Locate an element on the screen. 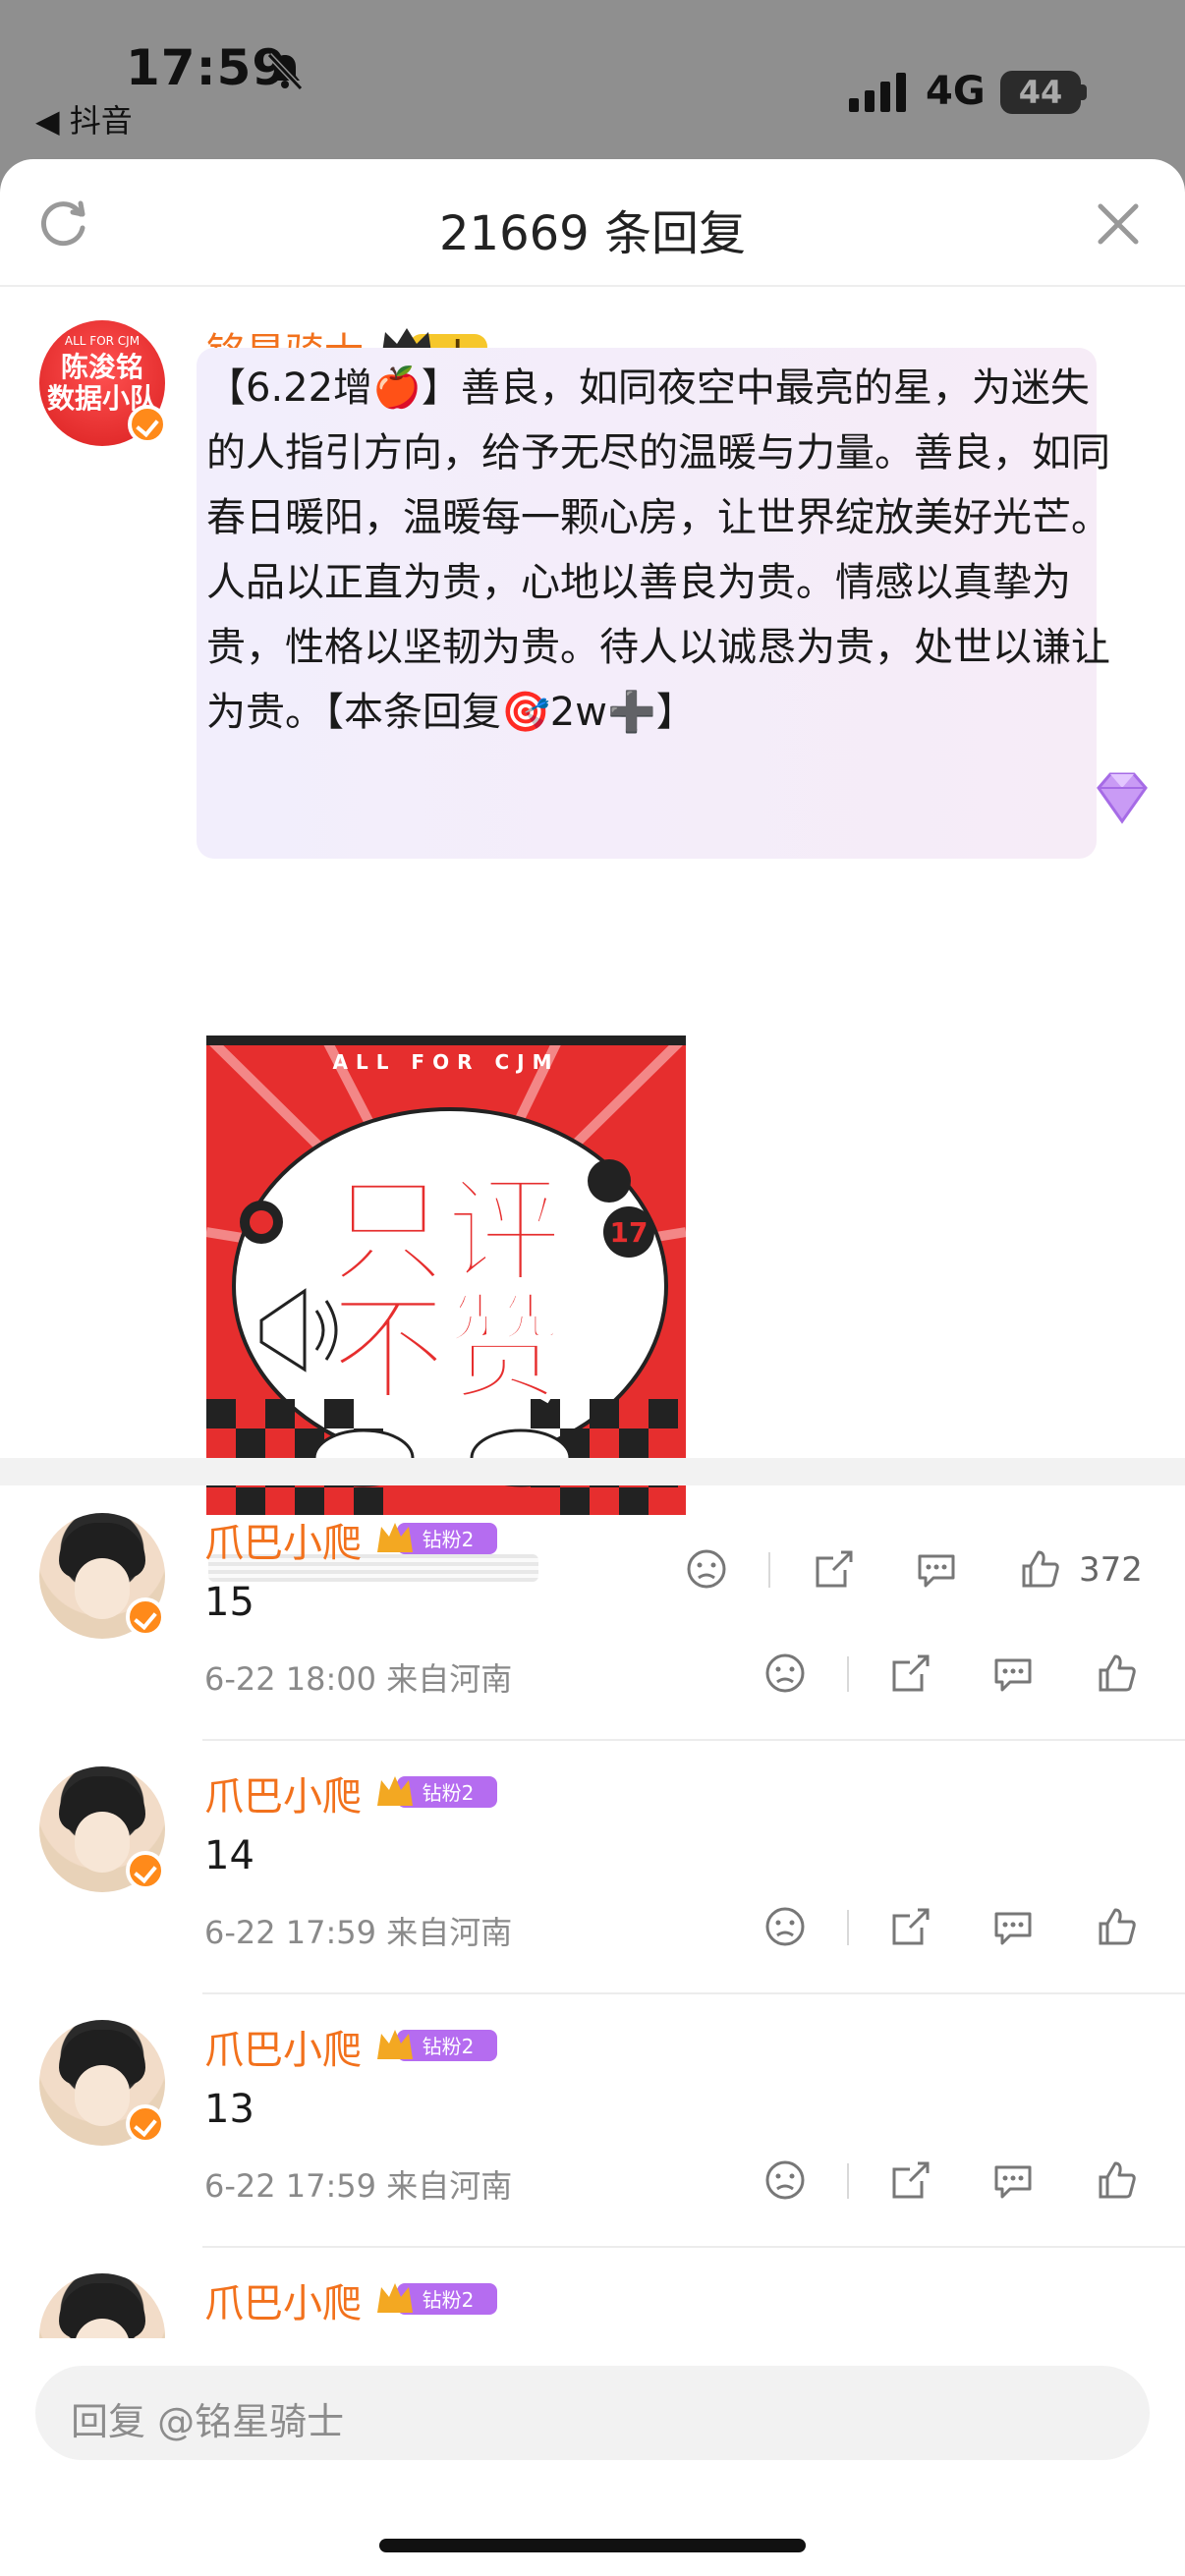  image-text-line2: 不赞 is located at coordinates (446, 1349).